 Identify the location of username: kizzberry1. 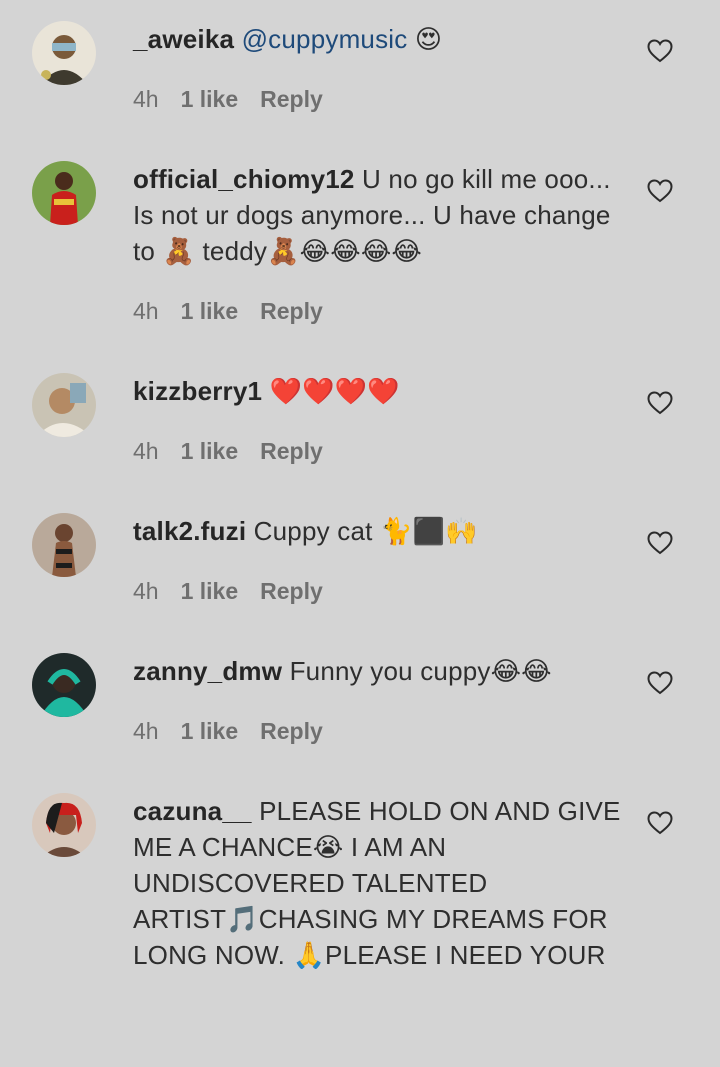
(197, 391).